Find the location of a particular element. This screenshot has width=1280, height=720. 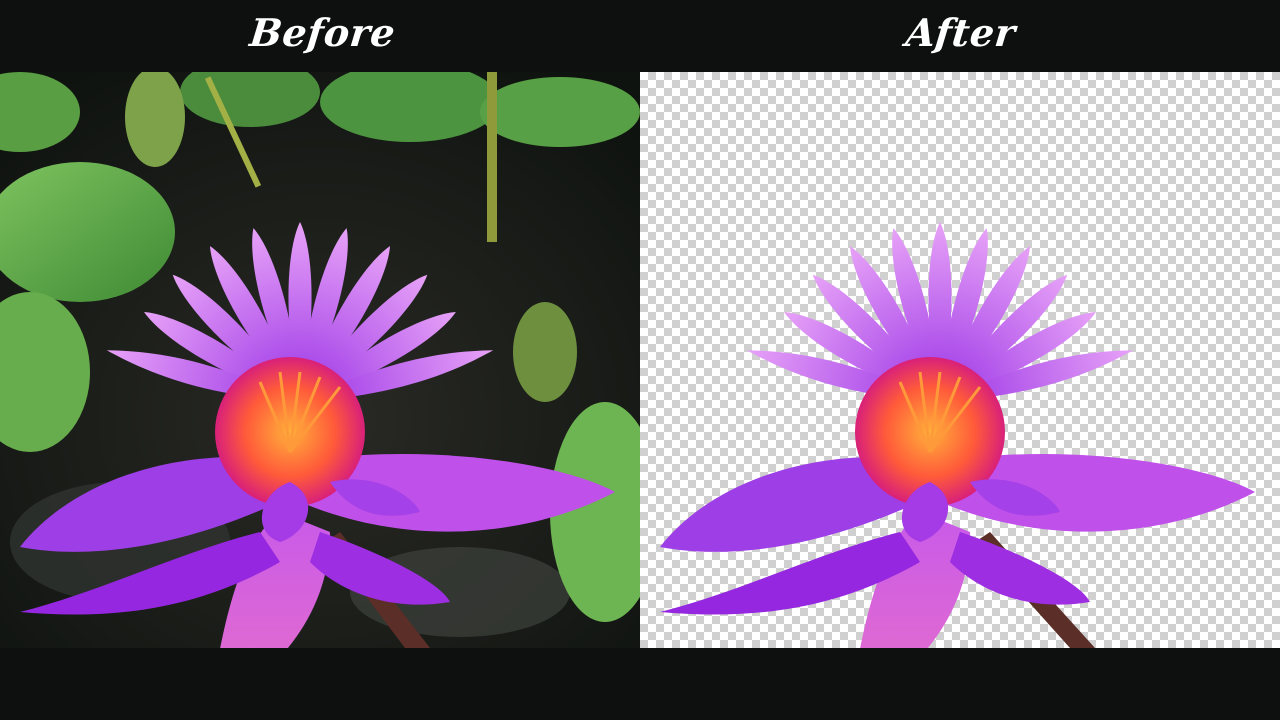

footer-bar is located at coordinates (640, 684).